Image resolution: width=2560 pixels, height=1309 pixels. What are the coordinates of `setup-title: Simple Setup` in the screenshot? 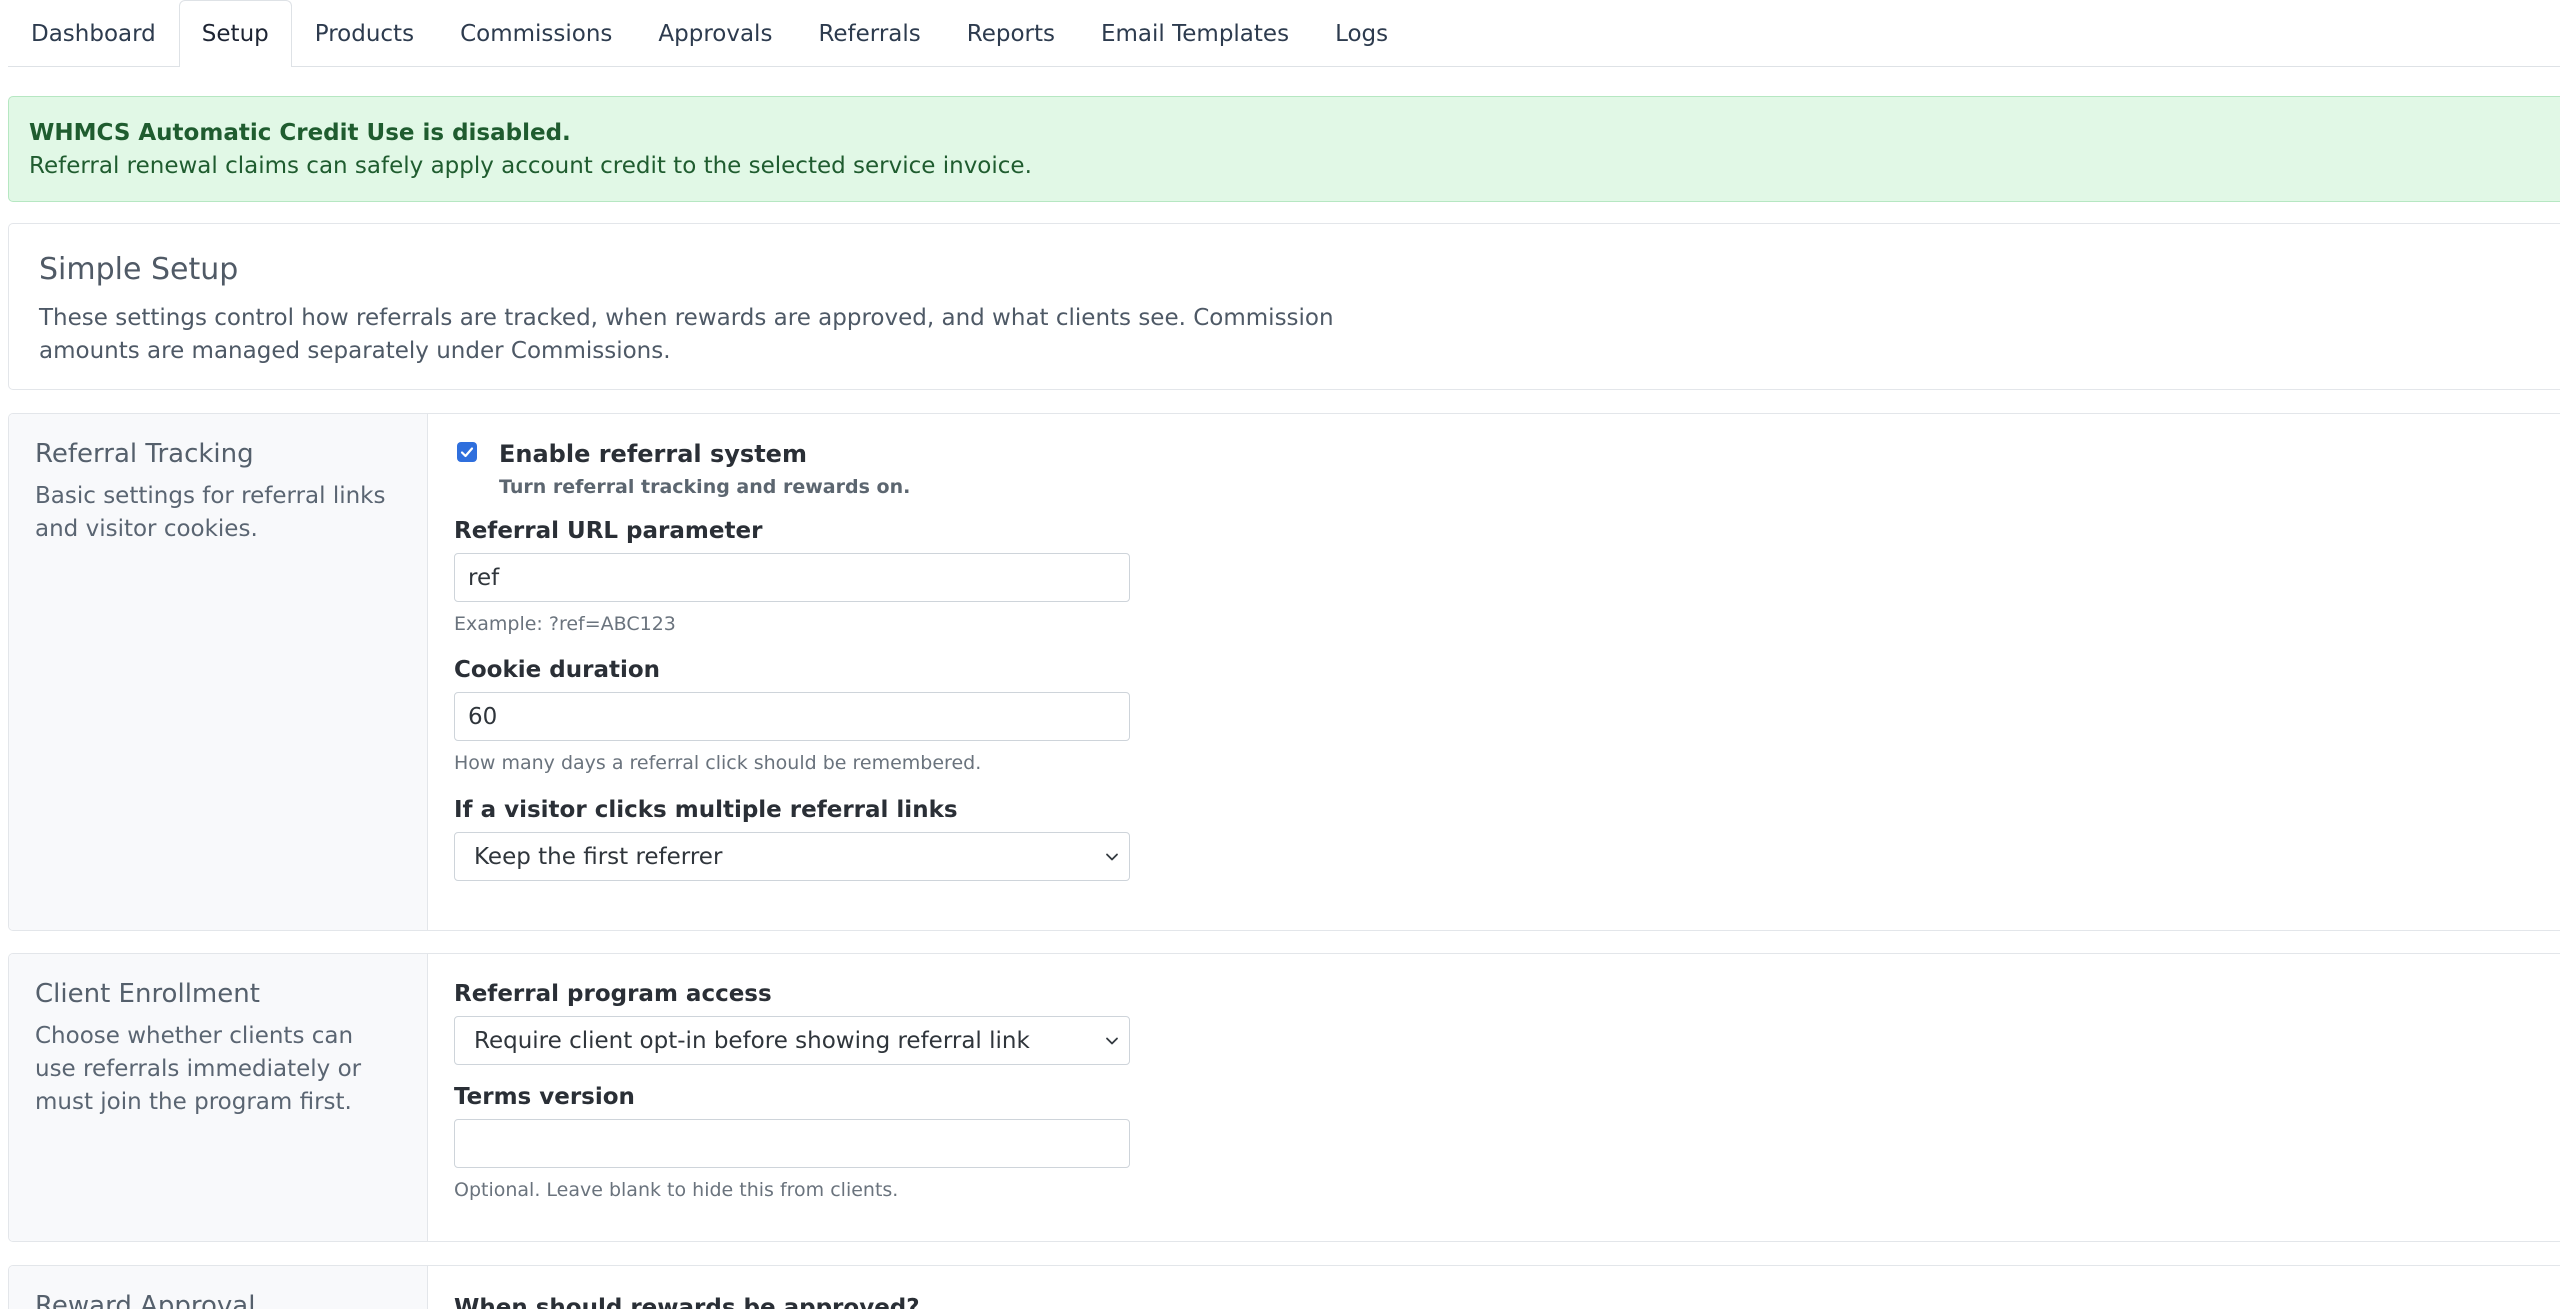 It's located at (139, 269).